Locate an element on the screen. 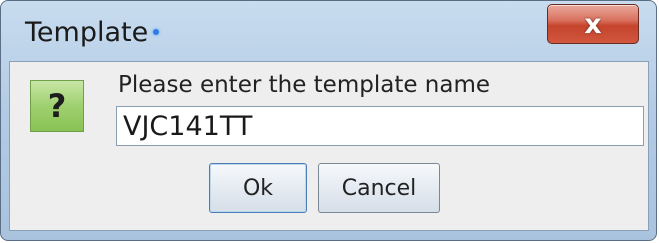 This screenshot has width=659, height=243. template-name-input is located at coordinates (380, 126).